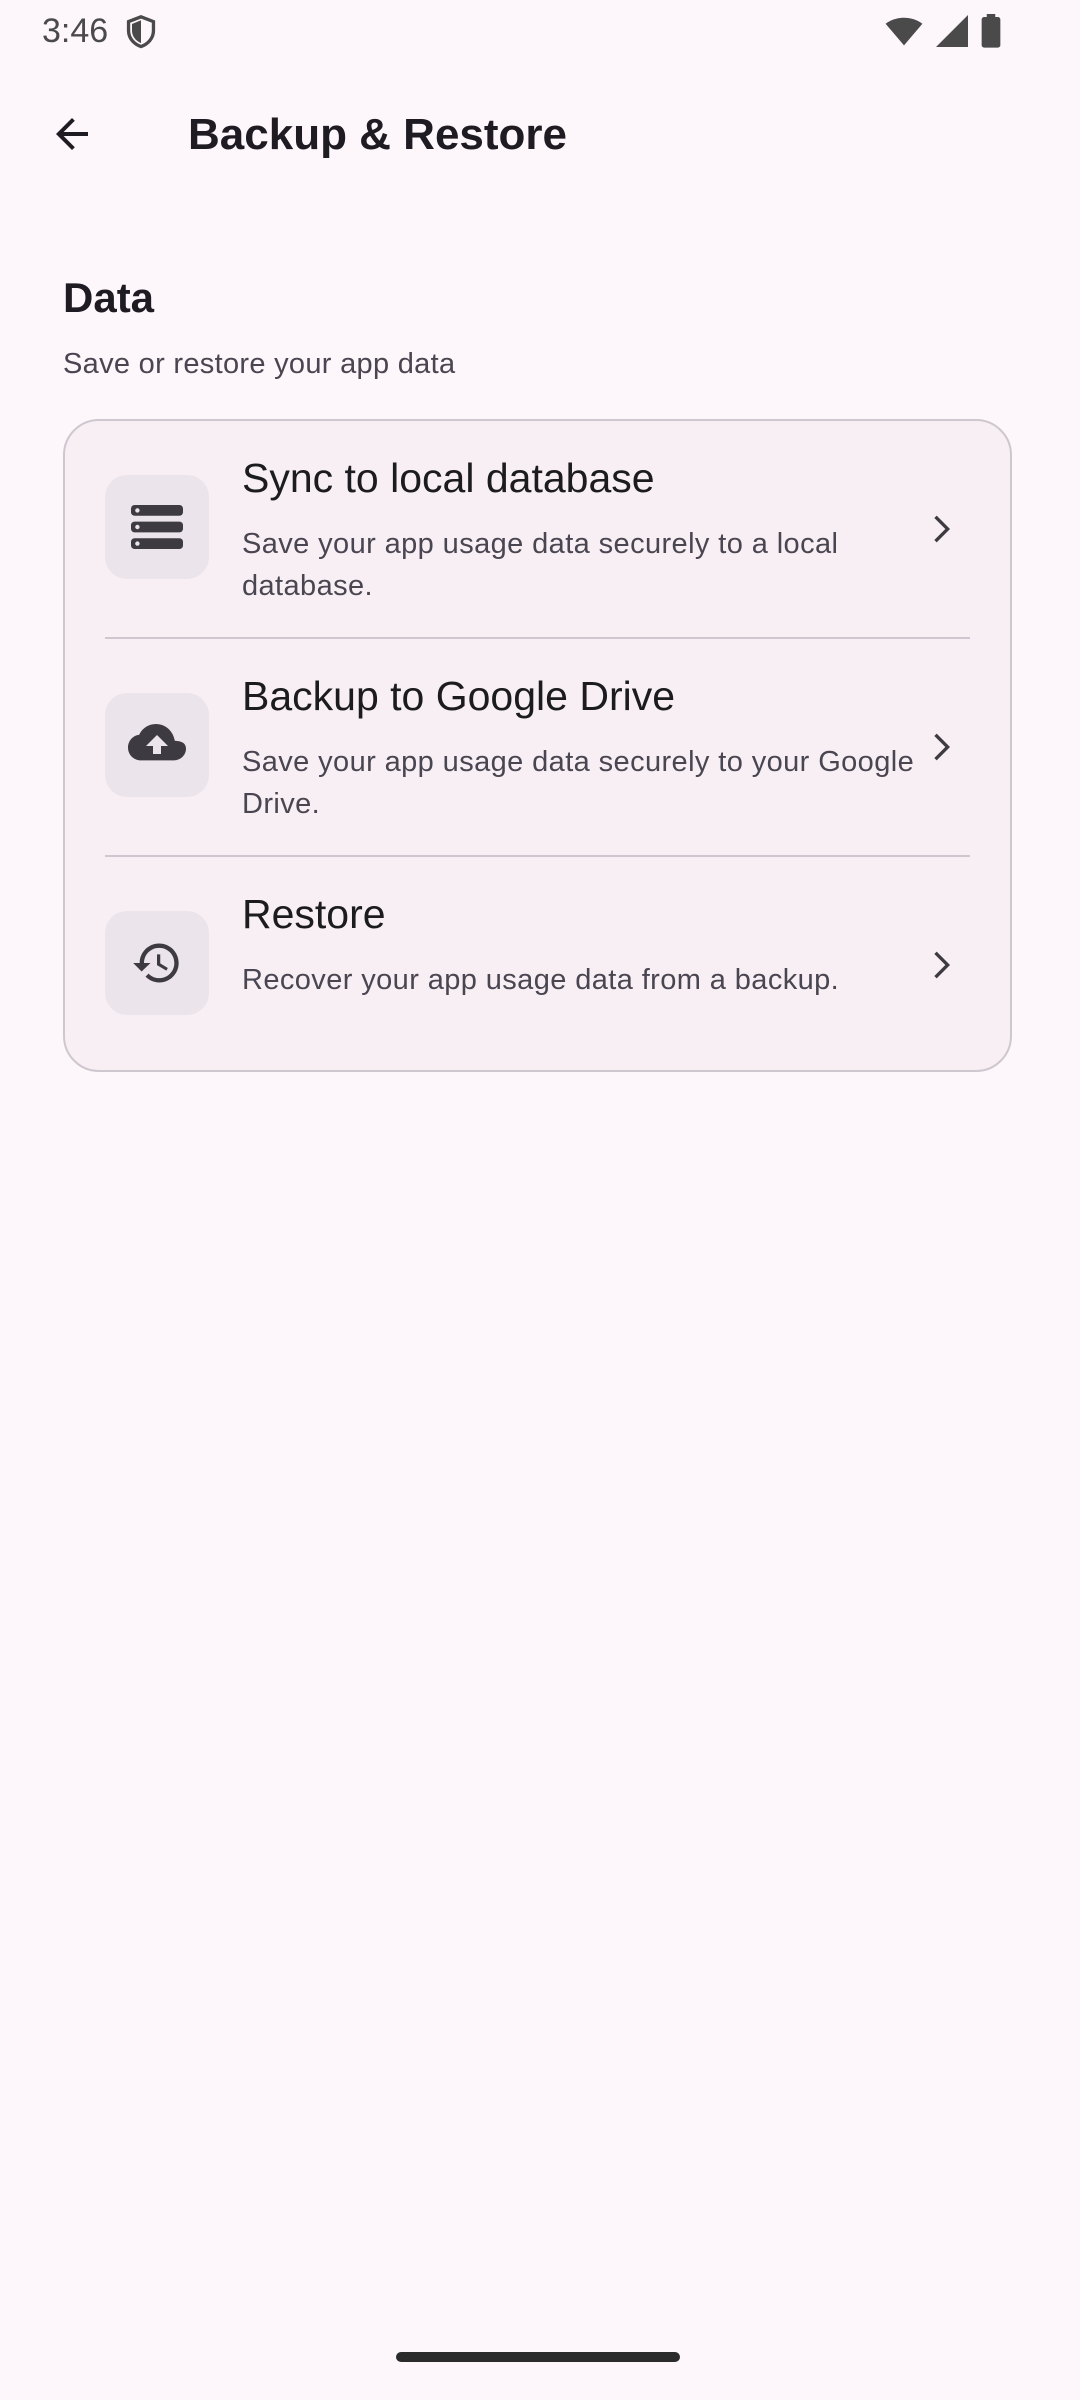 This screenshot has width=1080, height=2400. What do you see at coordinates (459, 696) in the screenshot?
I see `backup-google-drive-title: Backup to Google Drive` at bounding box center [459, 696].